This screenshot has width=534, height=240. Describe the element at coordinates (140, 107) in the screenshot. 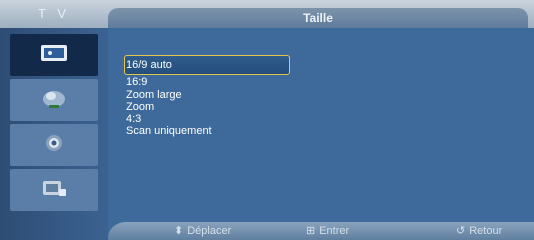

I see `menu-item-zoom: Zoom` at that location.